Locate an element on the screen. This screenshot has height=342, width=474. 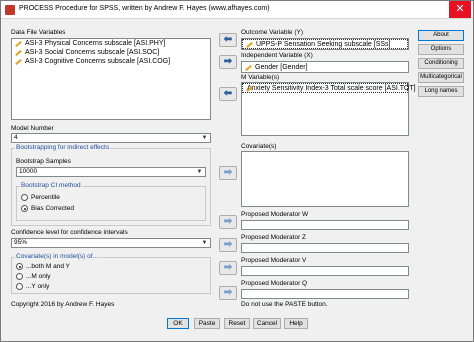
about-button: About is located at coordinates (441, 35).